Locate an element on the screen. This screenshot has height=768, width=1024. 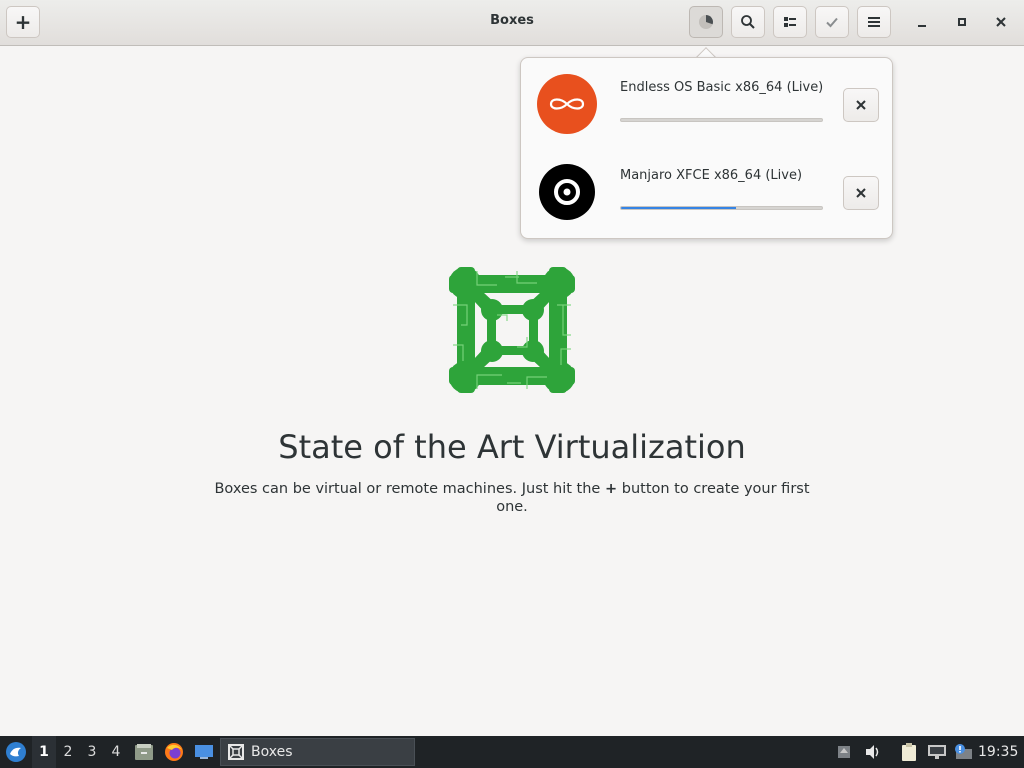
minimize-button is located at coordinates (922, 22).